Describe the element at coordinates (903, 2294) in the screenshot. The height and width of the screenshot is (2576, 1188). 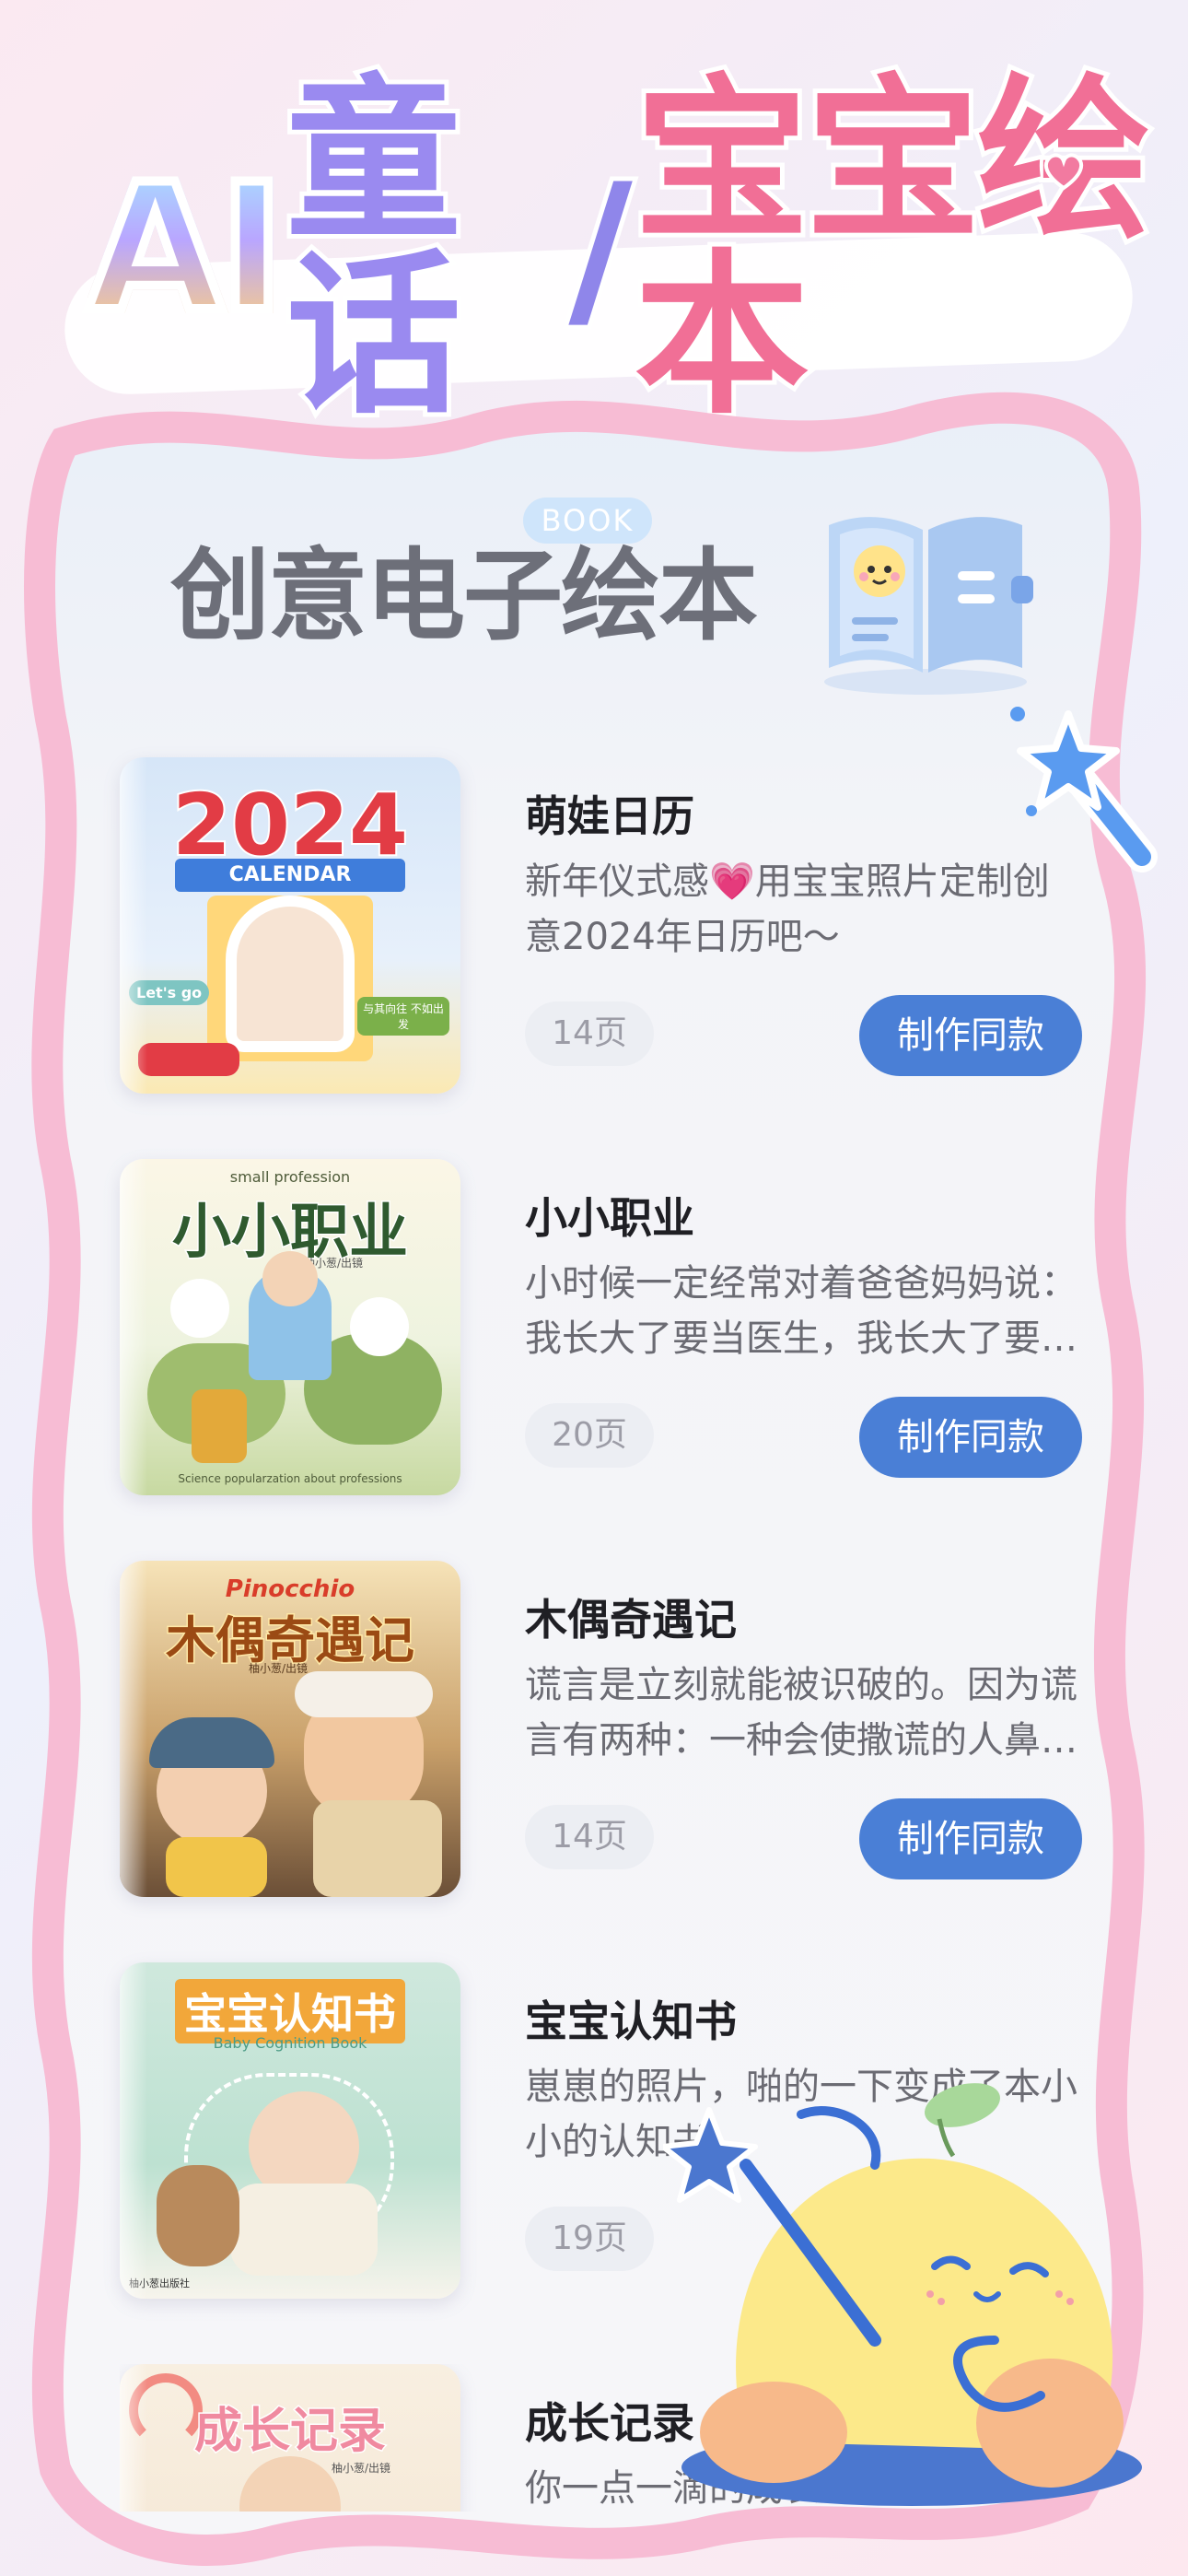
I see `mascot-chick` at that location.